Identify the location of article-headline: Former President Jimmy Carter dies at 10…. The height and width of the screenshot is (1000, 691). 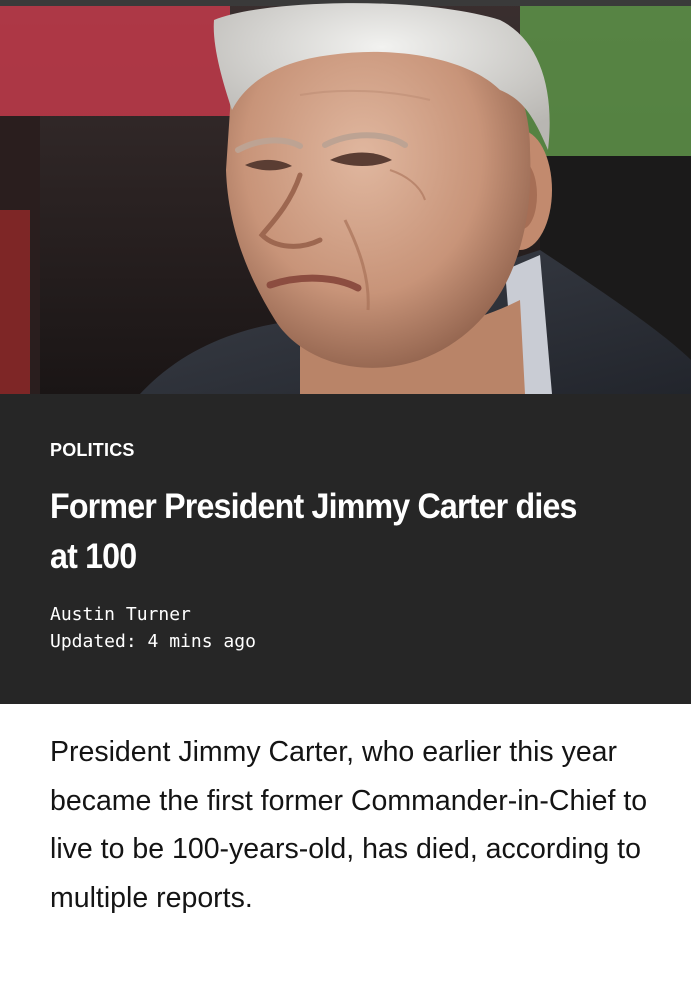
(313, 531).